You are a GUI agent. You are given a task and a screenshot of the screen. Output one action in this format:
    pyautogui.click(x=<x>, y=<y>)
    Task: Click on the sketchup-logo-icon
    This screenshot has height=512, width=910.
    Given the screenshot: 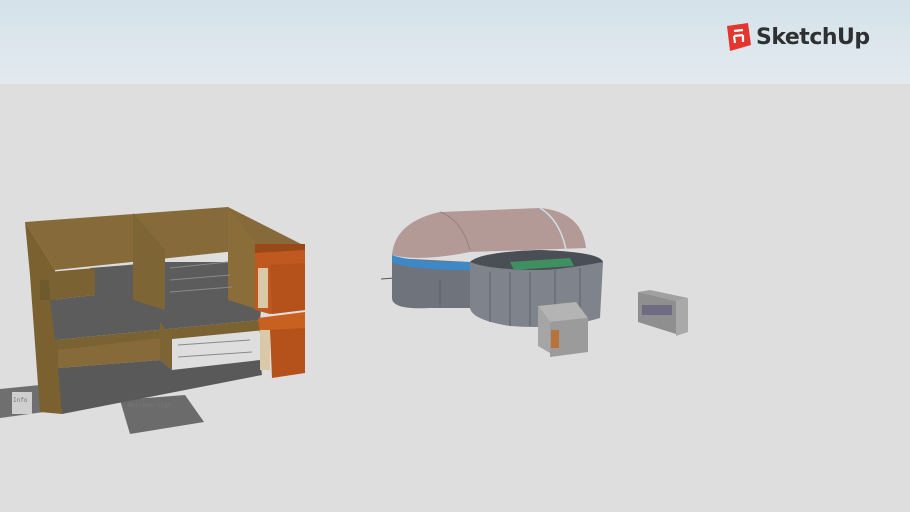 What is the action you would take?
    pyautogui.click(x=739, y=37)
    